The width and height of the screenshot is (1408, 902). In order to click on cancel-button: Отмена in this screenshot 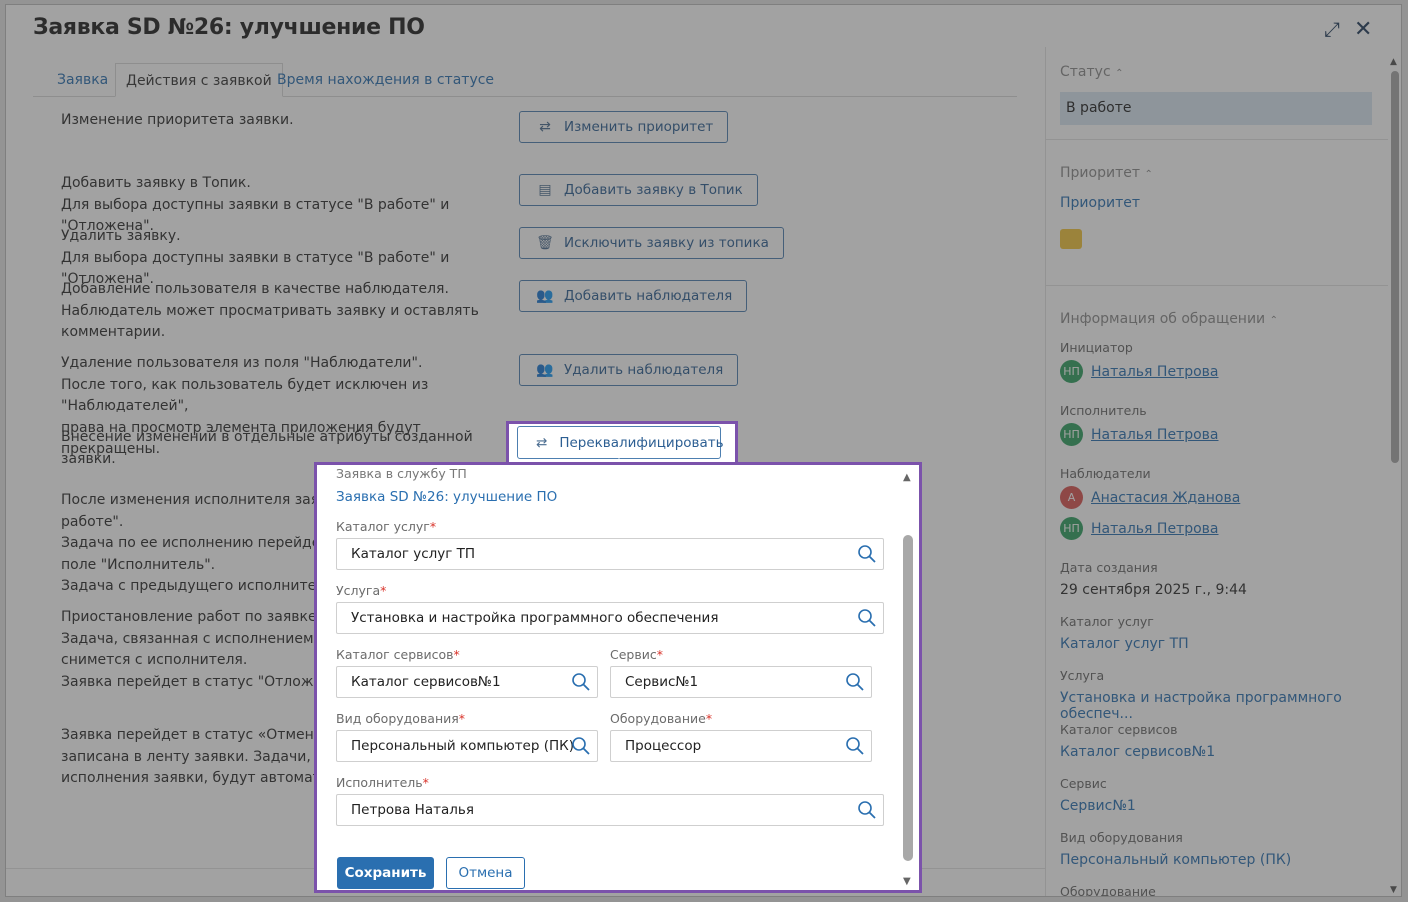, I will do `click(485, 873)`.